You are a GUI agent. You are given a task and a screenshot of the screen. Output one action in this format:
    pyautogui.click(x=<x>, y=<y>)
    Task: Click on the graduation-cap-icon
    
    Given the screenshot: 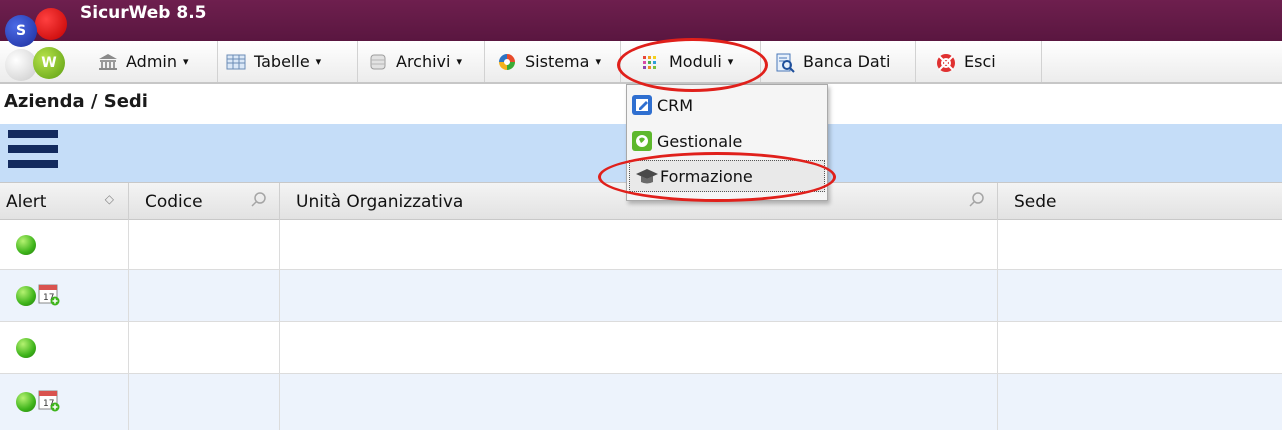 What is the action you would take?
    pyautogui.click(x=646, y=177)
    